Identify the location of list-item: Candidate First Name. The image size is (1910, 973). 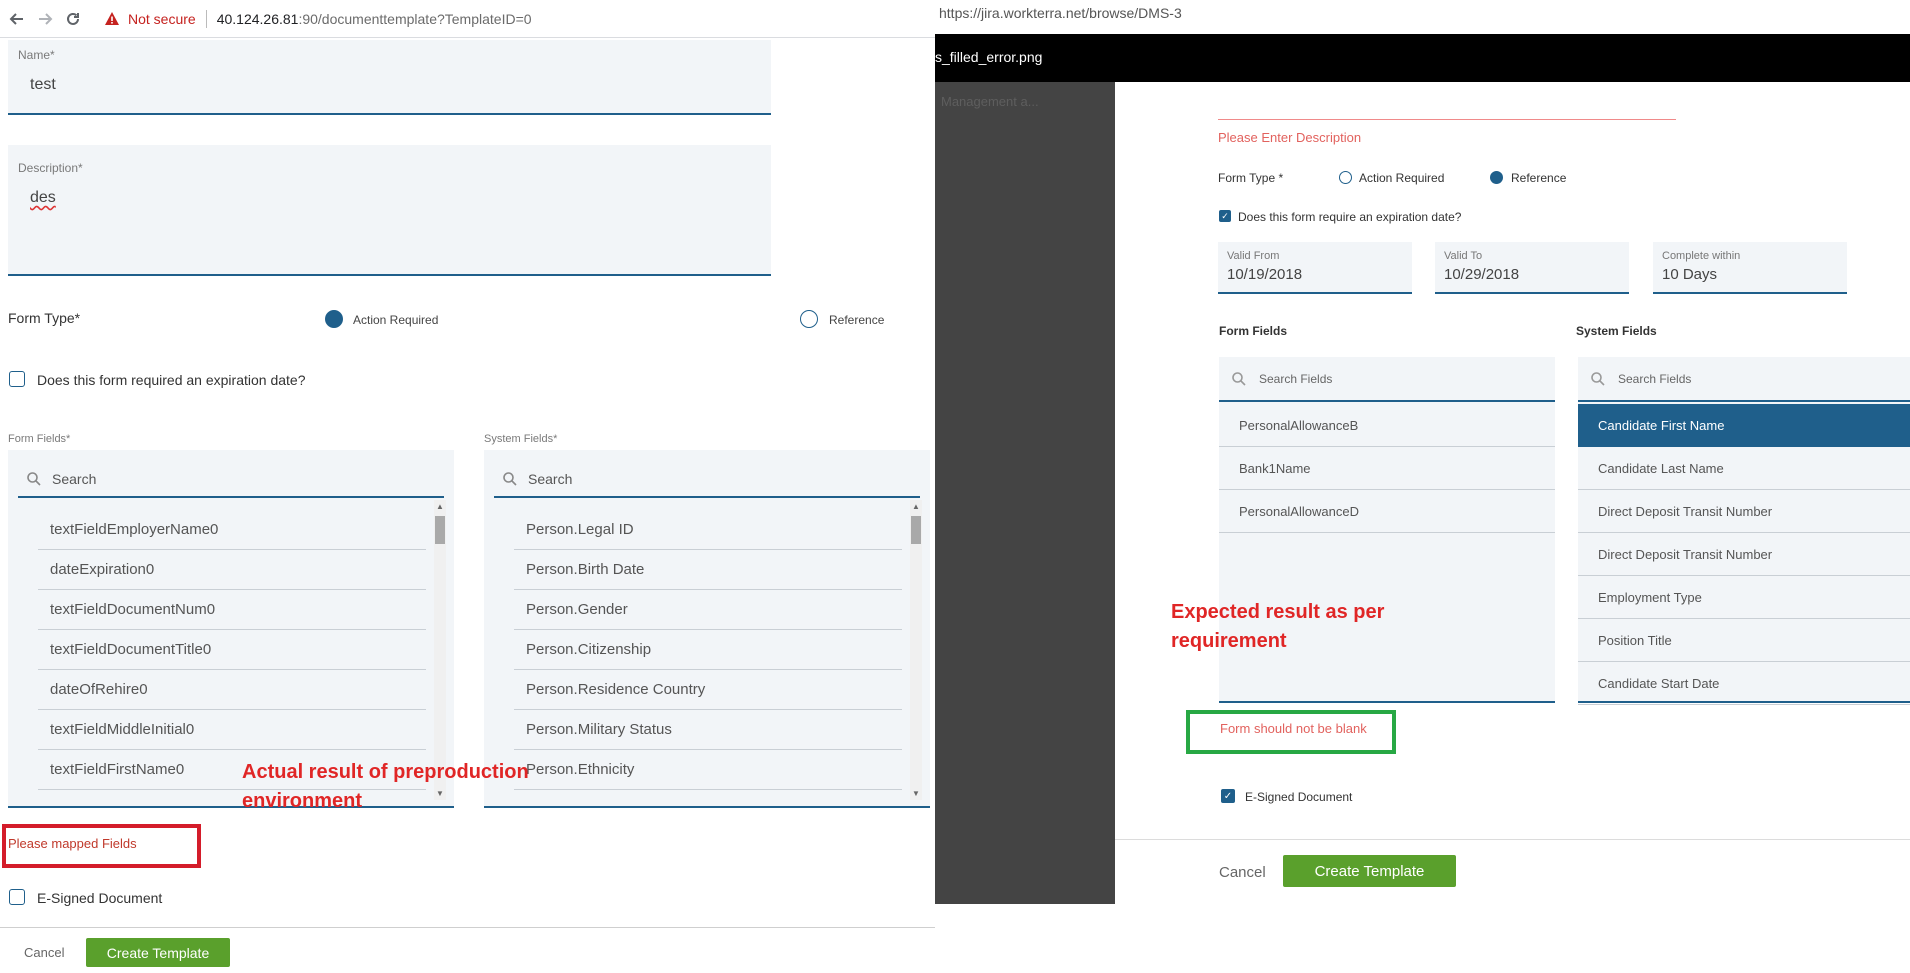
(1744, 425).